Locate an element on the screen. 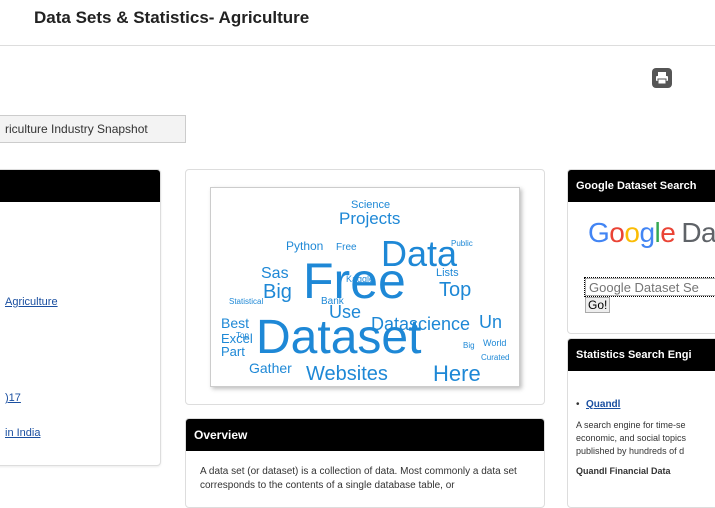 The height and width of the screenshot is (508, 715). word-part: Part is located at coordinates (233, 351).